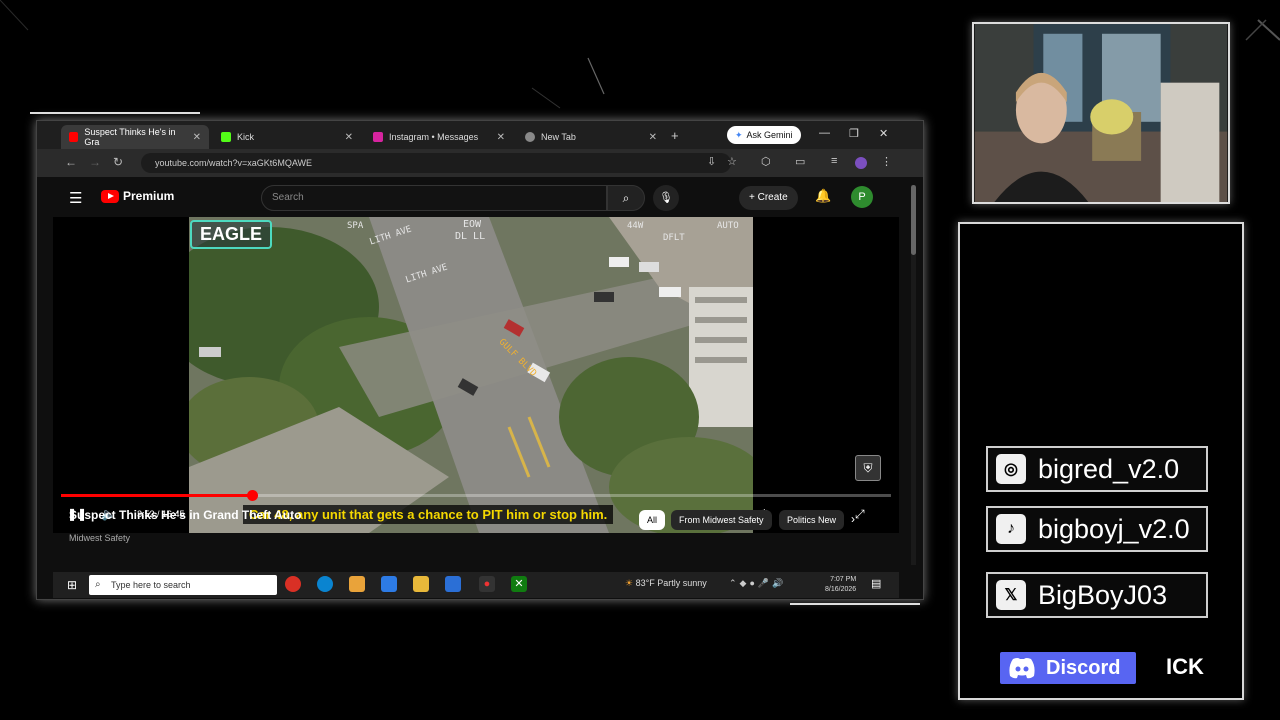 The width and height of the screenshot is (1280, 720). I want to click on discord-label: Discord, so click(1083, 667).